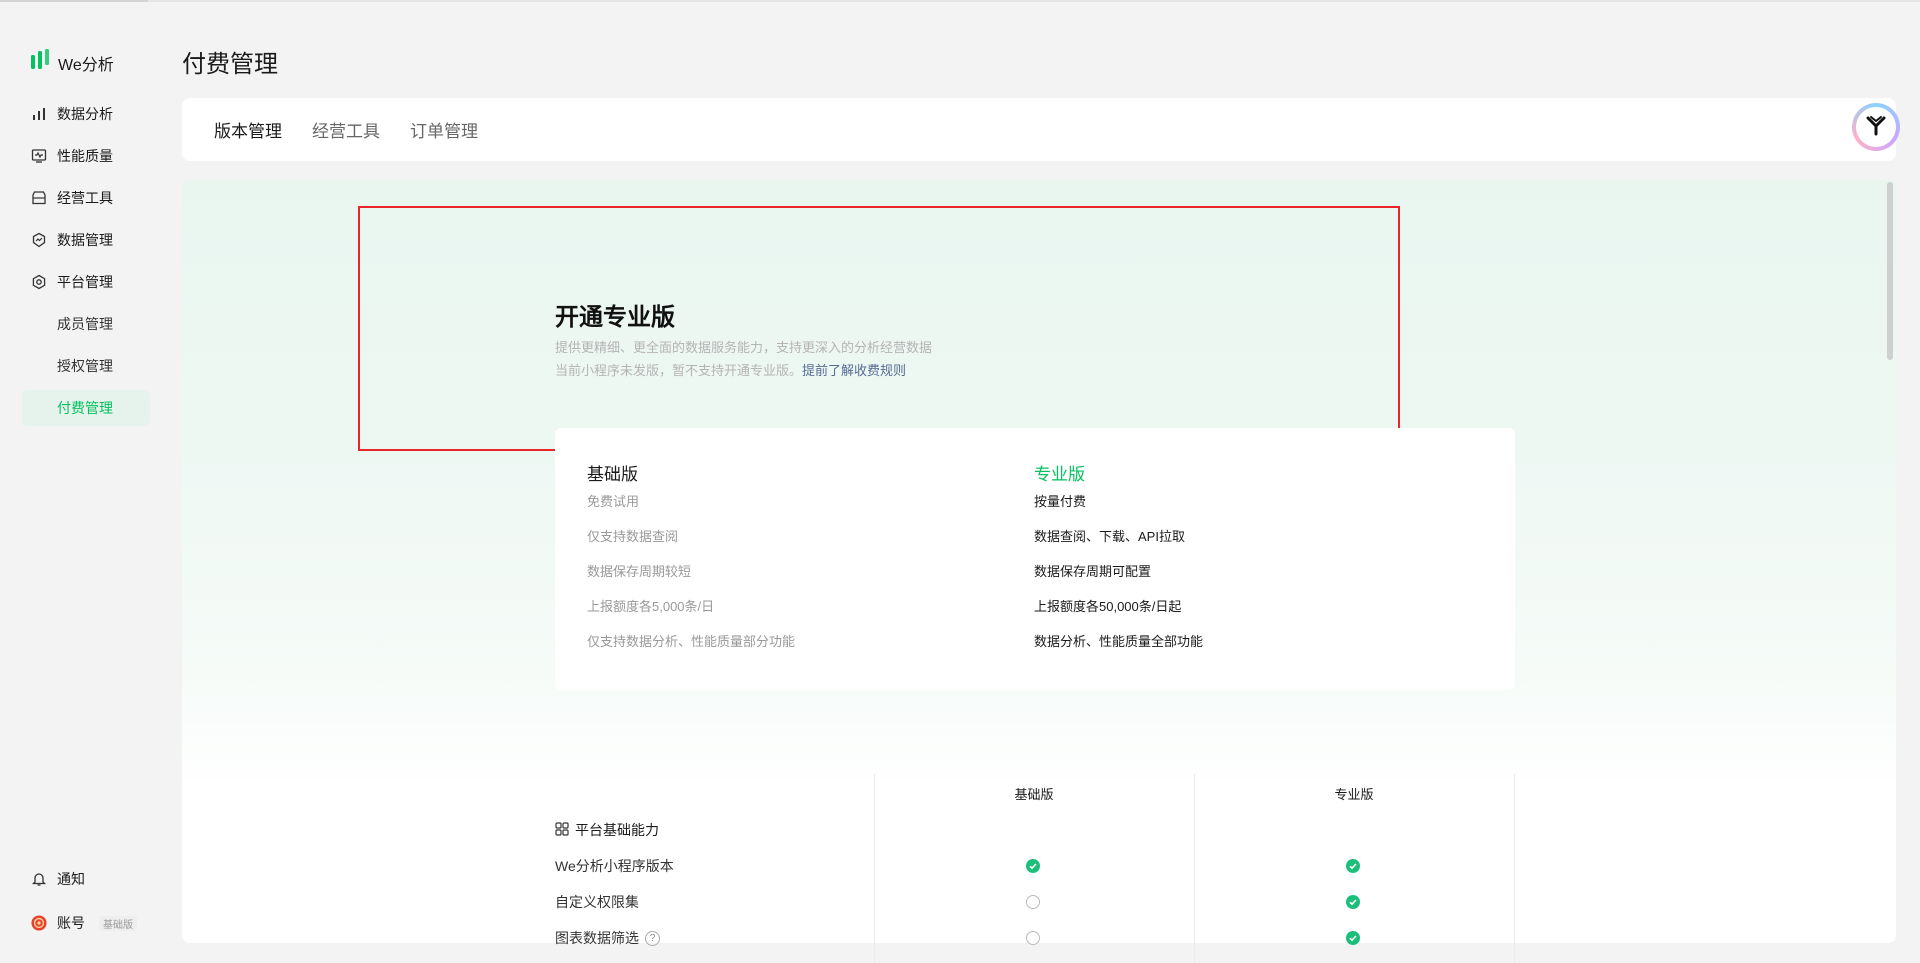 The width and height of the screenshot is (1920, 963). What do you see at coordinates (1093, 571) in the screenshot?
I see `pro-plan-feature: 数据保存周期可配置` at bounding box center [1093, 571].